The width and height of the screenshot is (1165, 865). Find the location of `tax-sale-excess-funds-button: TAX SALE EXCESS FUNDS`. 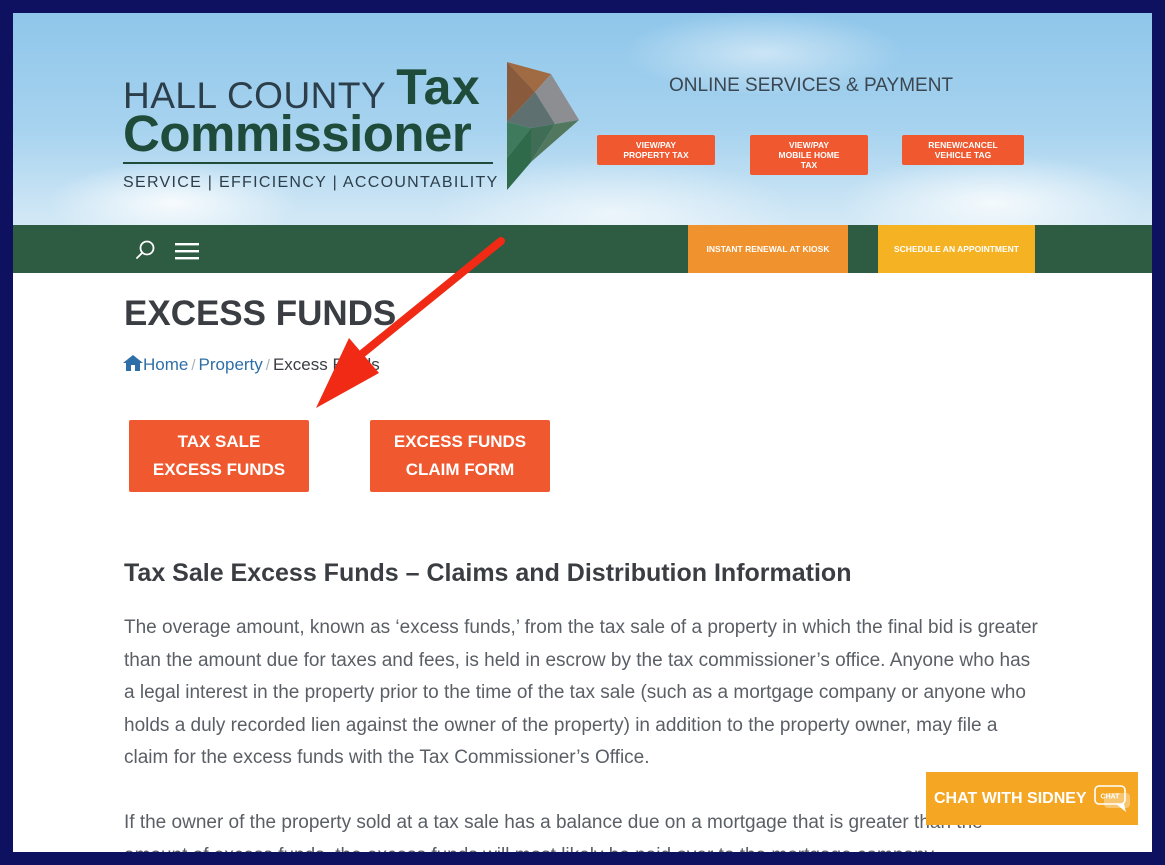

tax-sale-excess-funds-button: TAX SALE EXCESS FUNDS is located at coordinates (219, 456).